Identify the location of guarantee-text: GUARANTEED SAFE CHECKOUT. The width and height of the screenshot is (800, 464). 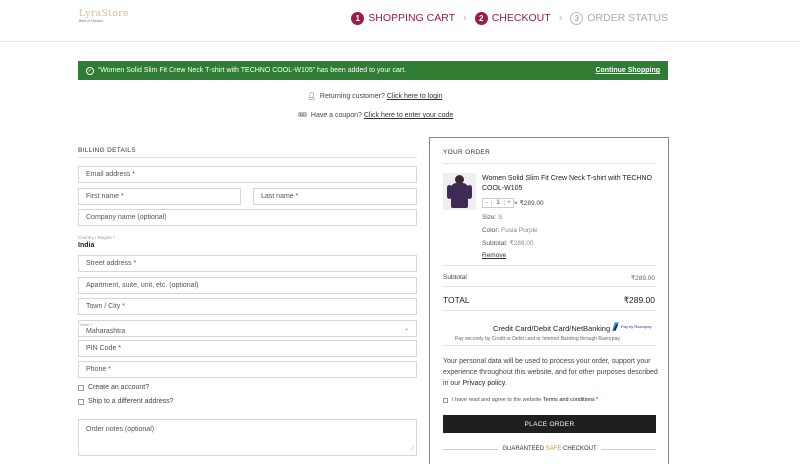
(549, 449).